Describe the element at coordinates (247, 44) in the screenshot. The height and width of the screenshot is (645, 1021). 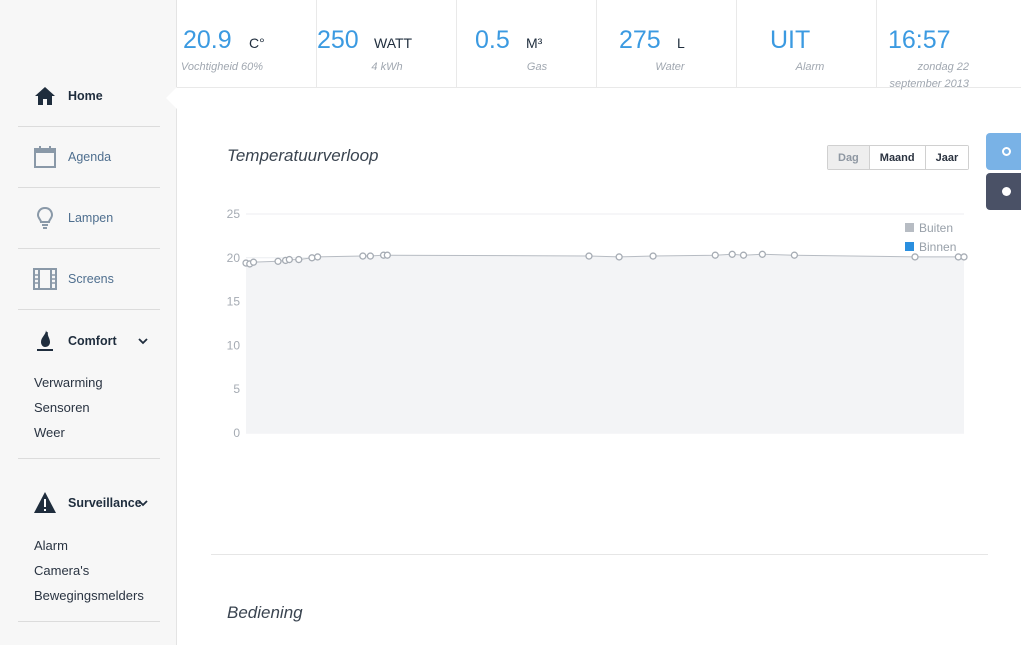
I see `stat-temperature: 20.9 C° Vochtigheid 60%` at that location.